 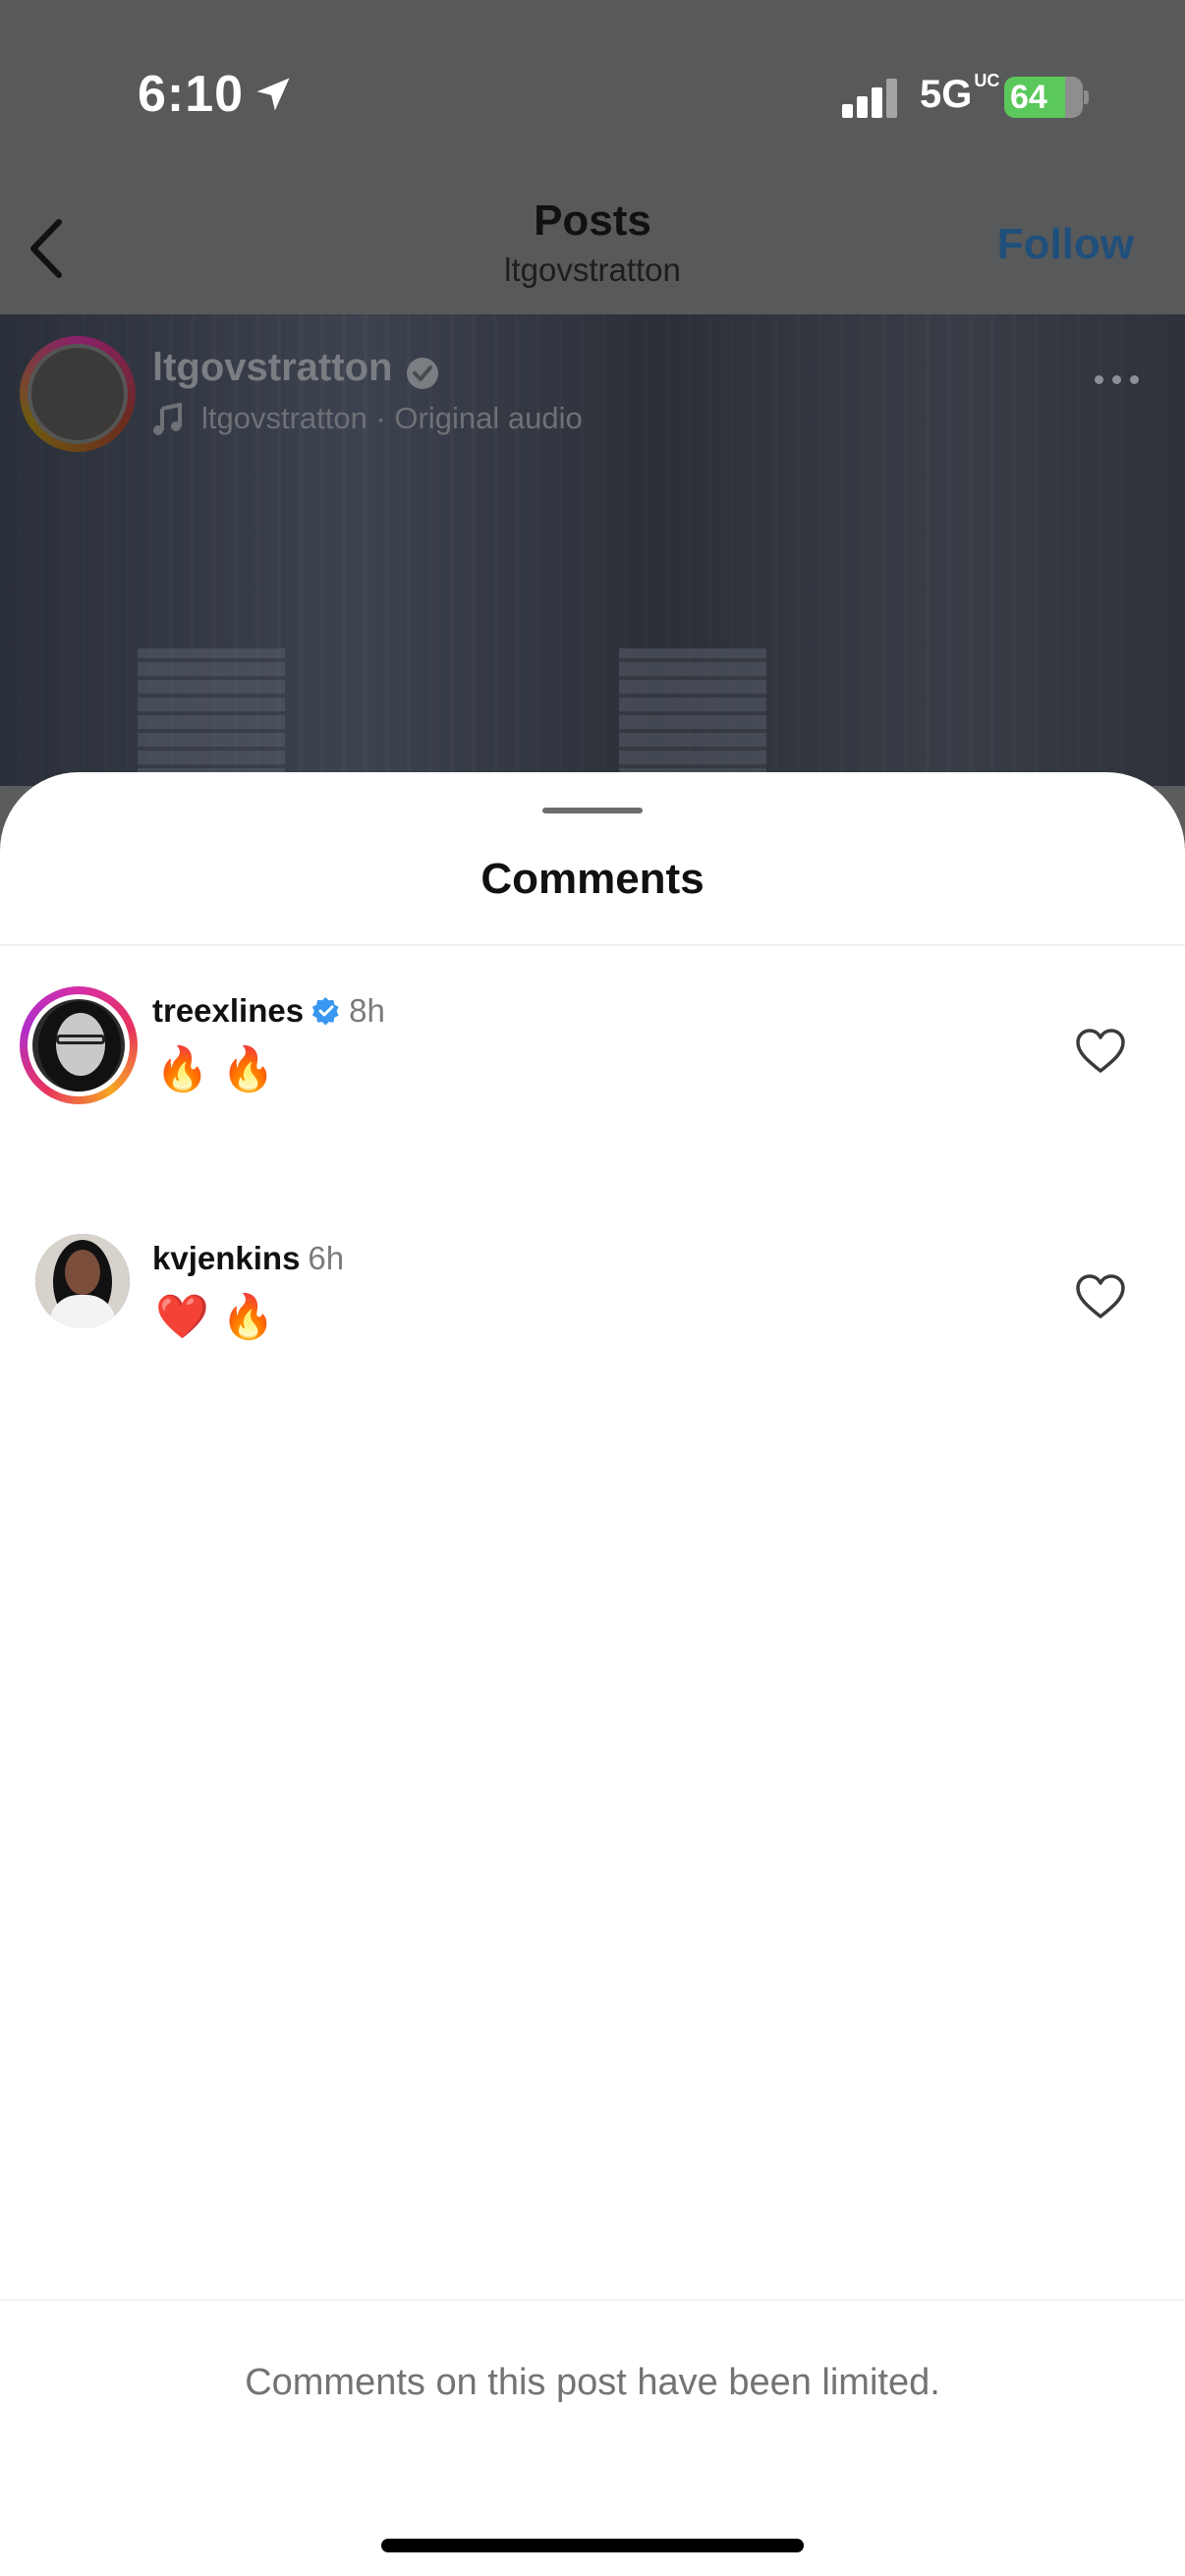 What do you see at coordinates (1087, 97) in the screenshot?
I see `battery-cap` at bounding box center [1087, 97].